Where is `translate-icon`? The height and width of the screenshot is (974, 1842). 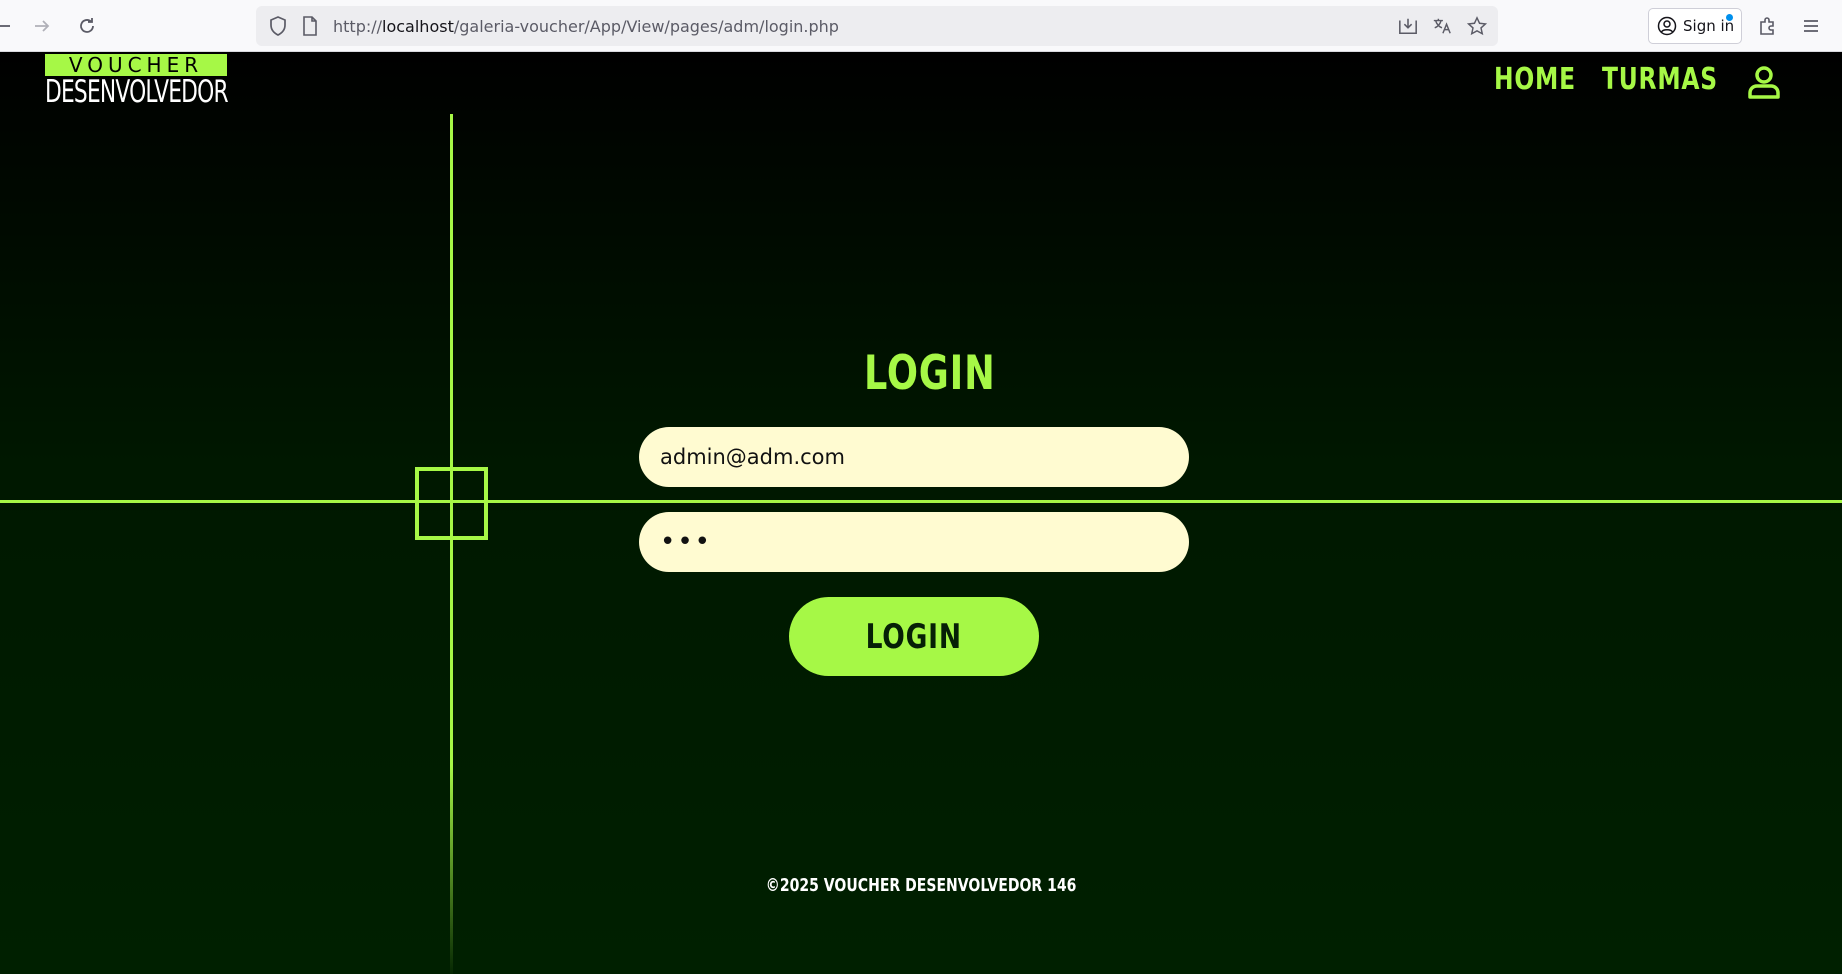 translate-icon is located at coordinates (1442, 26).